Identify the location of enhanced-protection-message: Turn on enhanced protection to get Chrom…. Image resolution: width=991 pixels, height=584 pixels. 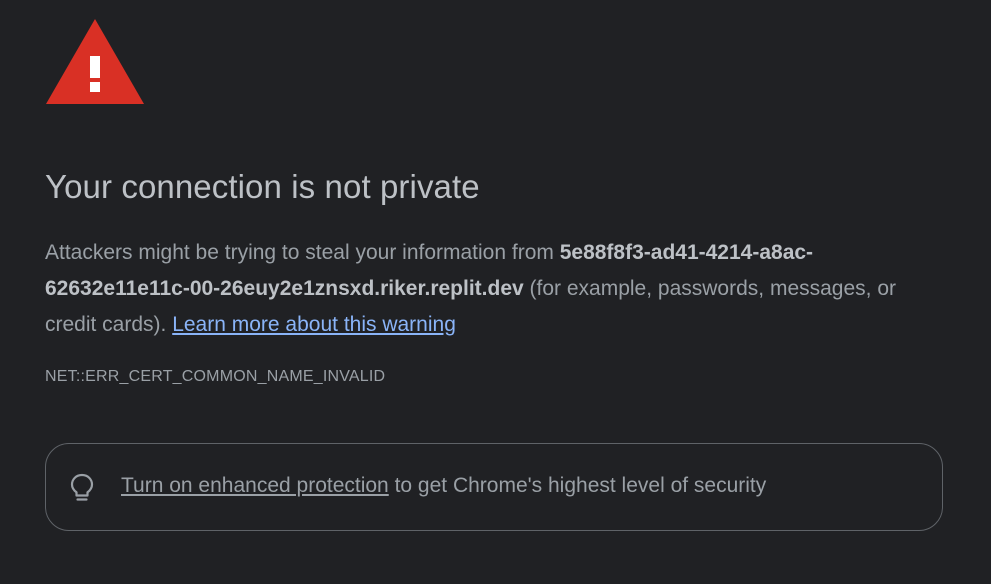
(443, 486).